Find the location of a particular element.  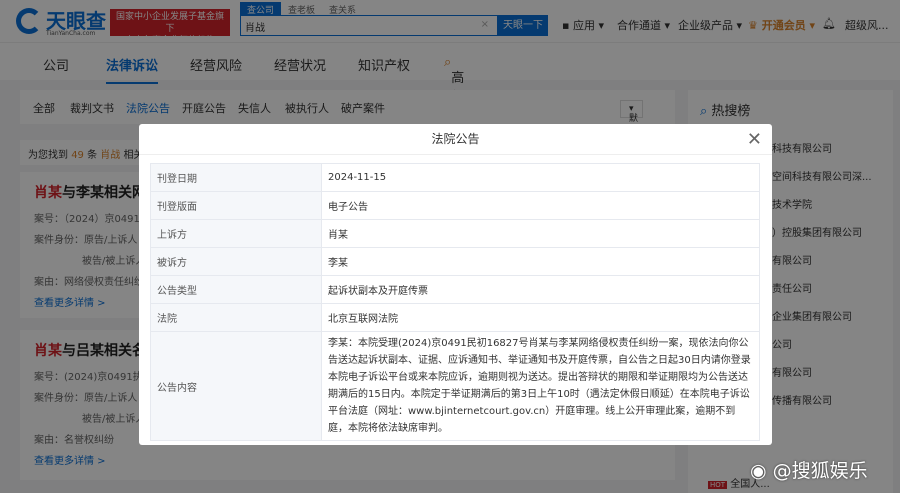

table-row: 公告类型 起诉状副本及开庭传票 is located at coordinates (455, 289).